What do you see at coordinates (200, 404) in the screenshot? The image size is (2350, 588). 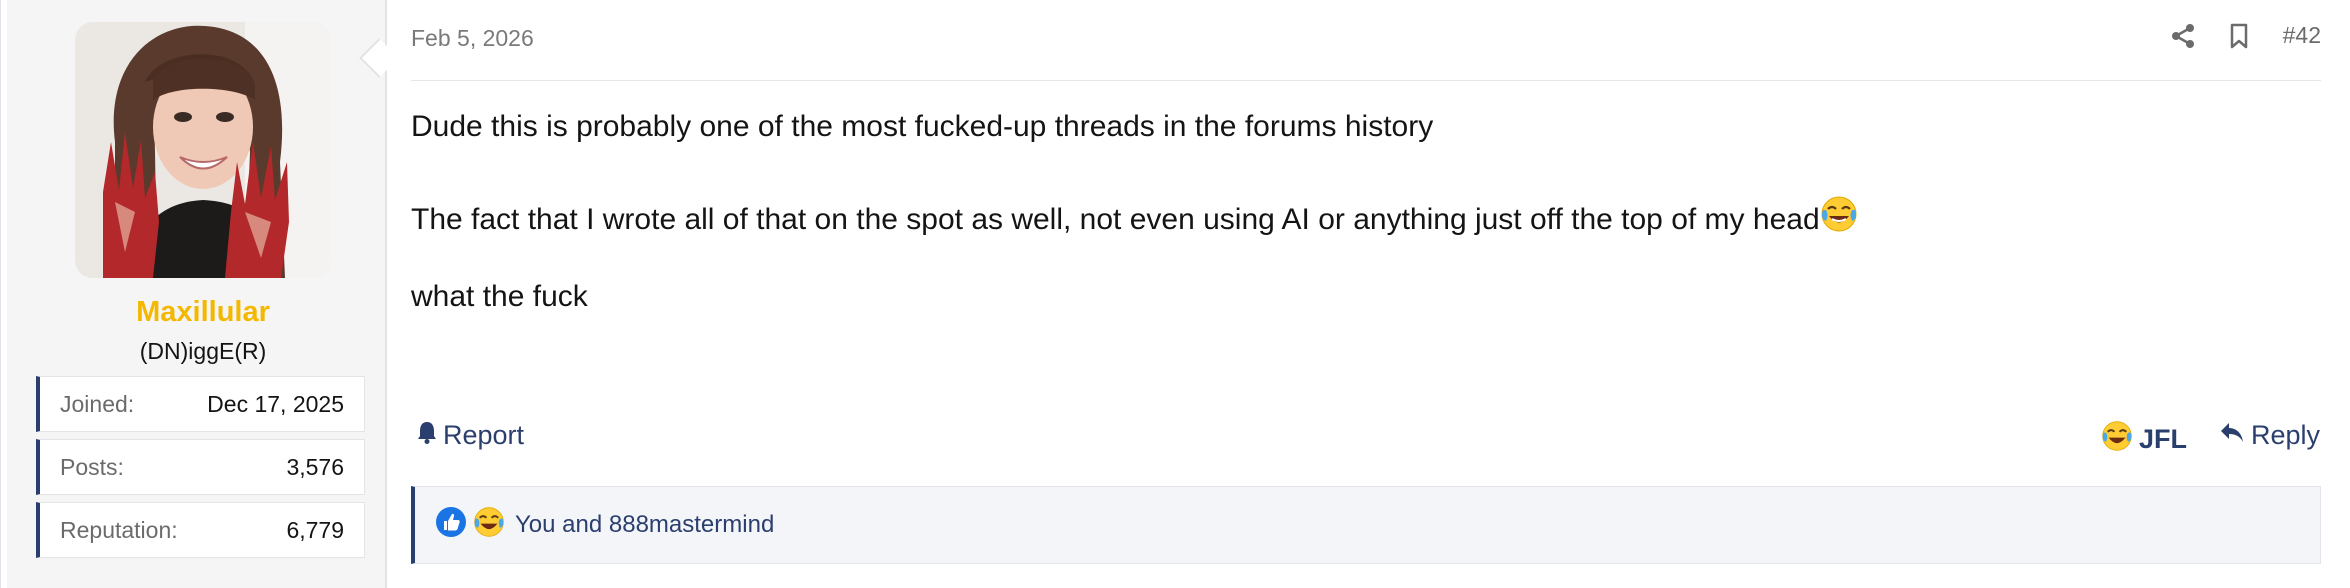 I see `stat-joined: Joined: Dec 17, 2025` at bounding box center [200, 404].